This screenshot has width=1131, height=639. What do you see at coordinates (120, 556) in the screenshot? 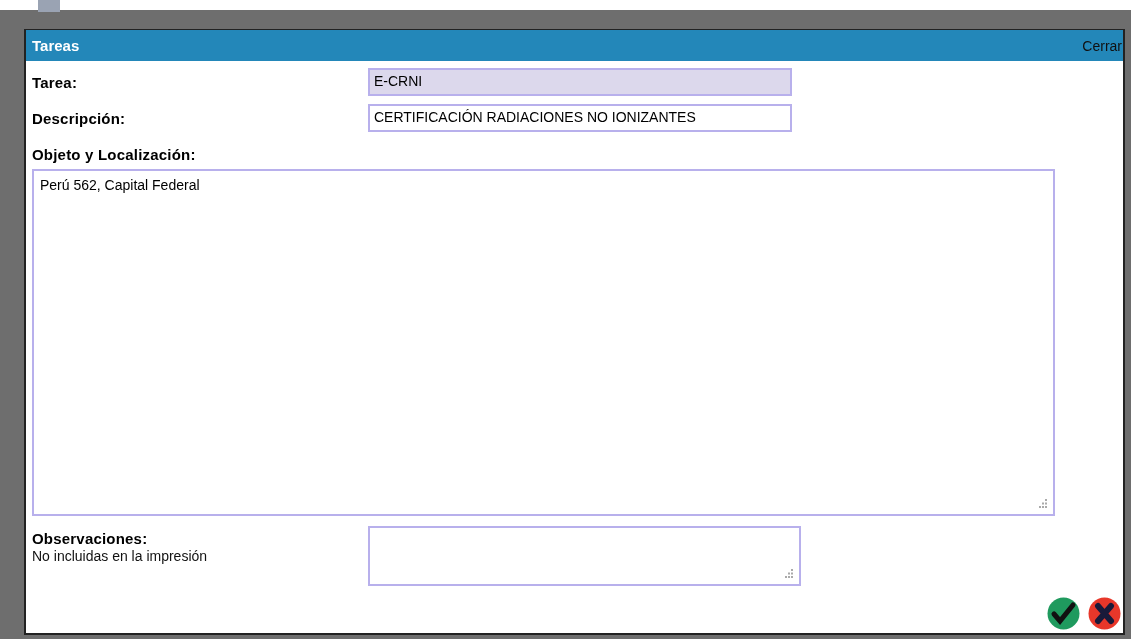
I see `field-note: No incluidas en la impresión` at bounding box center [120, 556].